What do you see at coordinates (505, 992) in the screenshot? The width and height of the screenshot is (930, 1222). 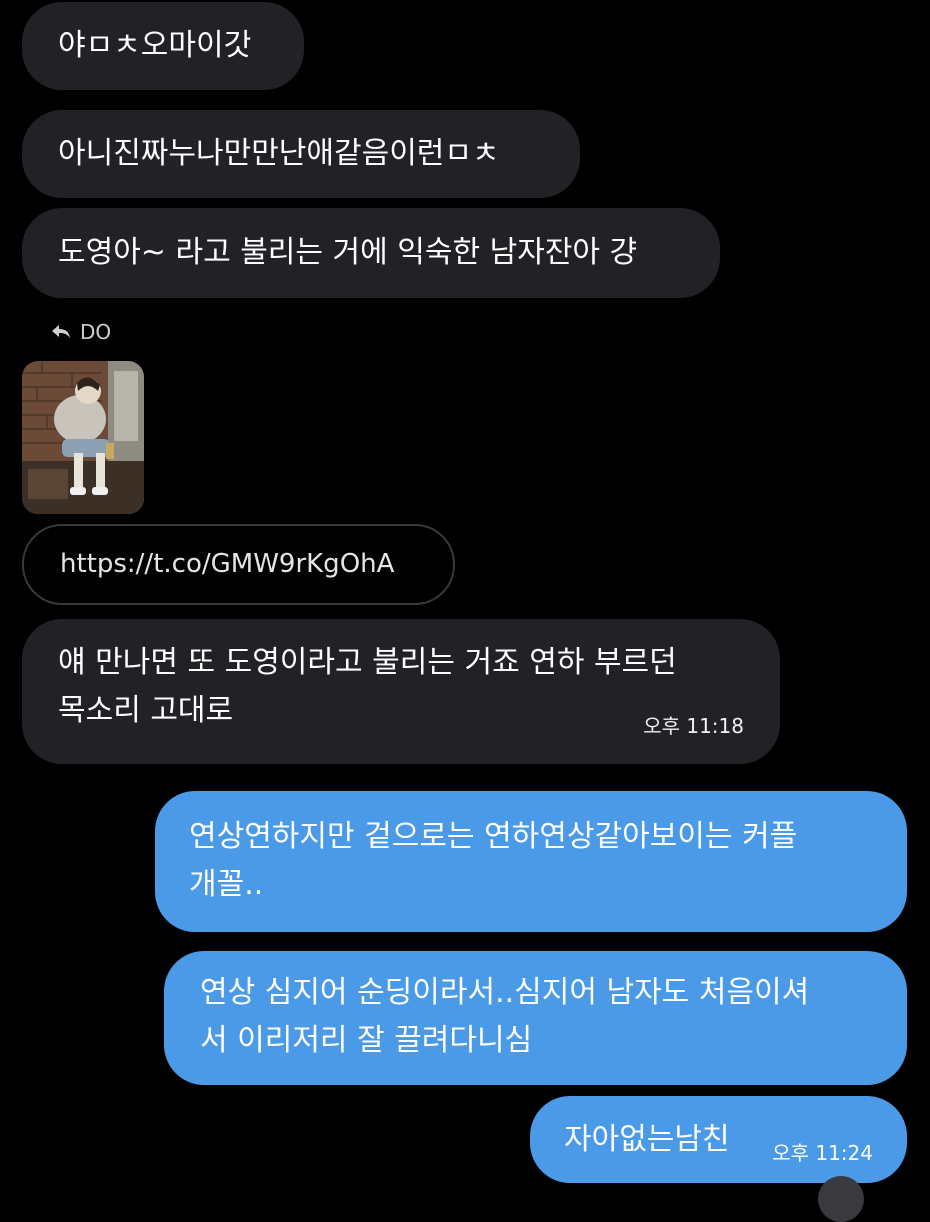 I see `message-text-line: 연상 심지어 순딩이라서..심지어 남자도 처음이셔` at bounding box center [505, 992].